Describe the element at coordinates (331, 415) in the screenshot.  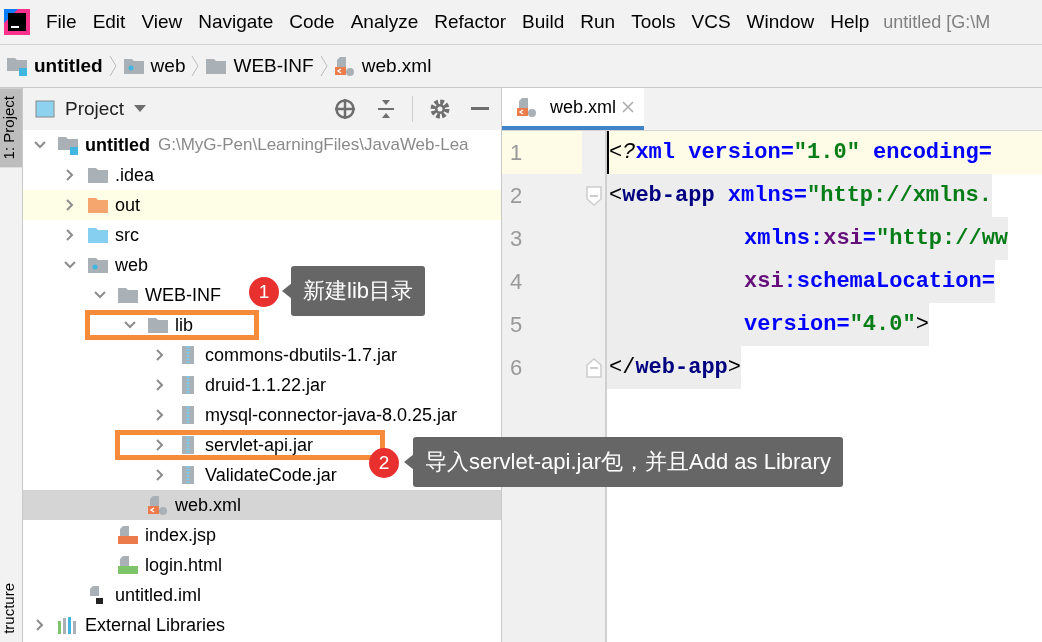
I see `tree-item-label: mysql-connector-java-8.0.25.jar` at that location.